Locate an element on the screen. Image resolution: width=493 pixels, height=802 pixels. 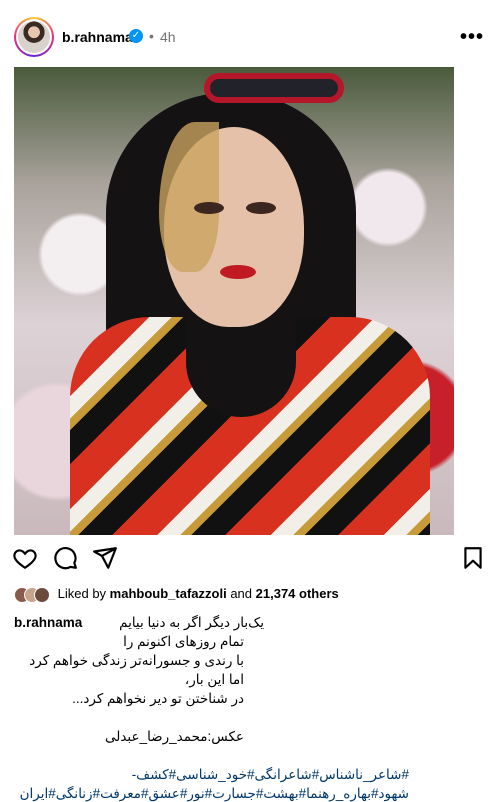
bookmark-icon is located at coordinates (473, 558).